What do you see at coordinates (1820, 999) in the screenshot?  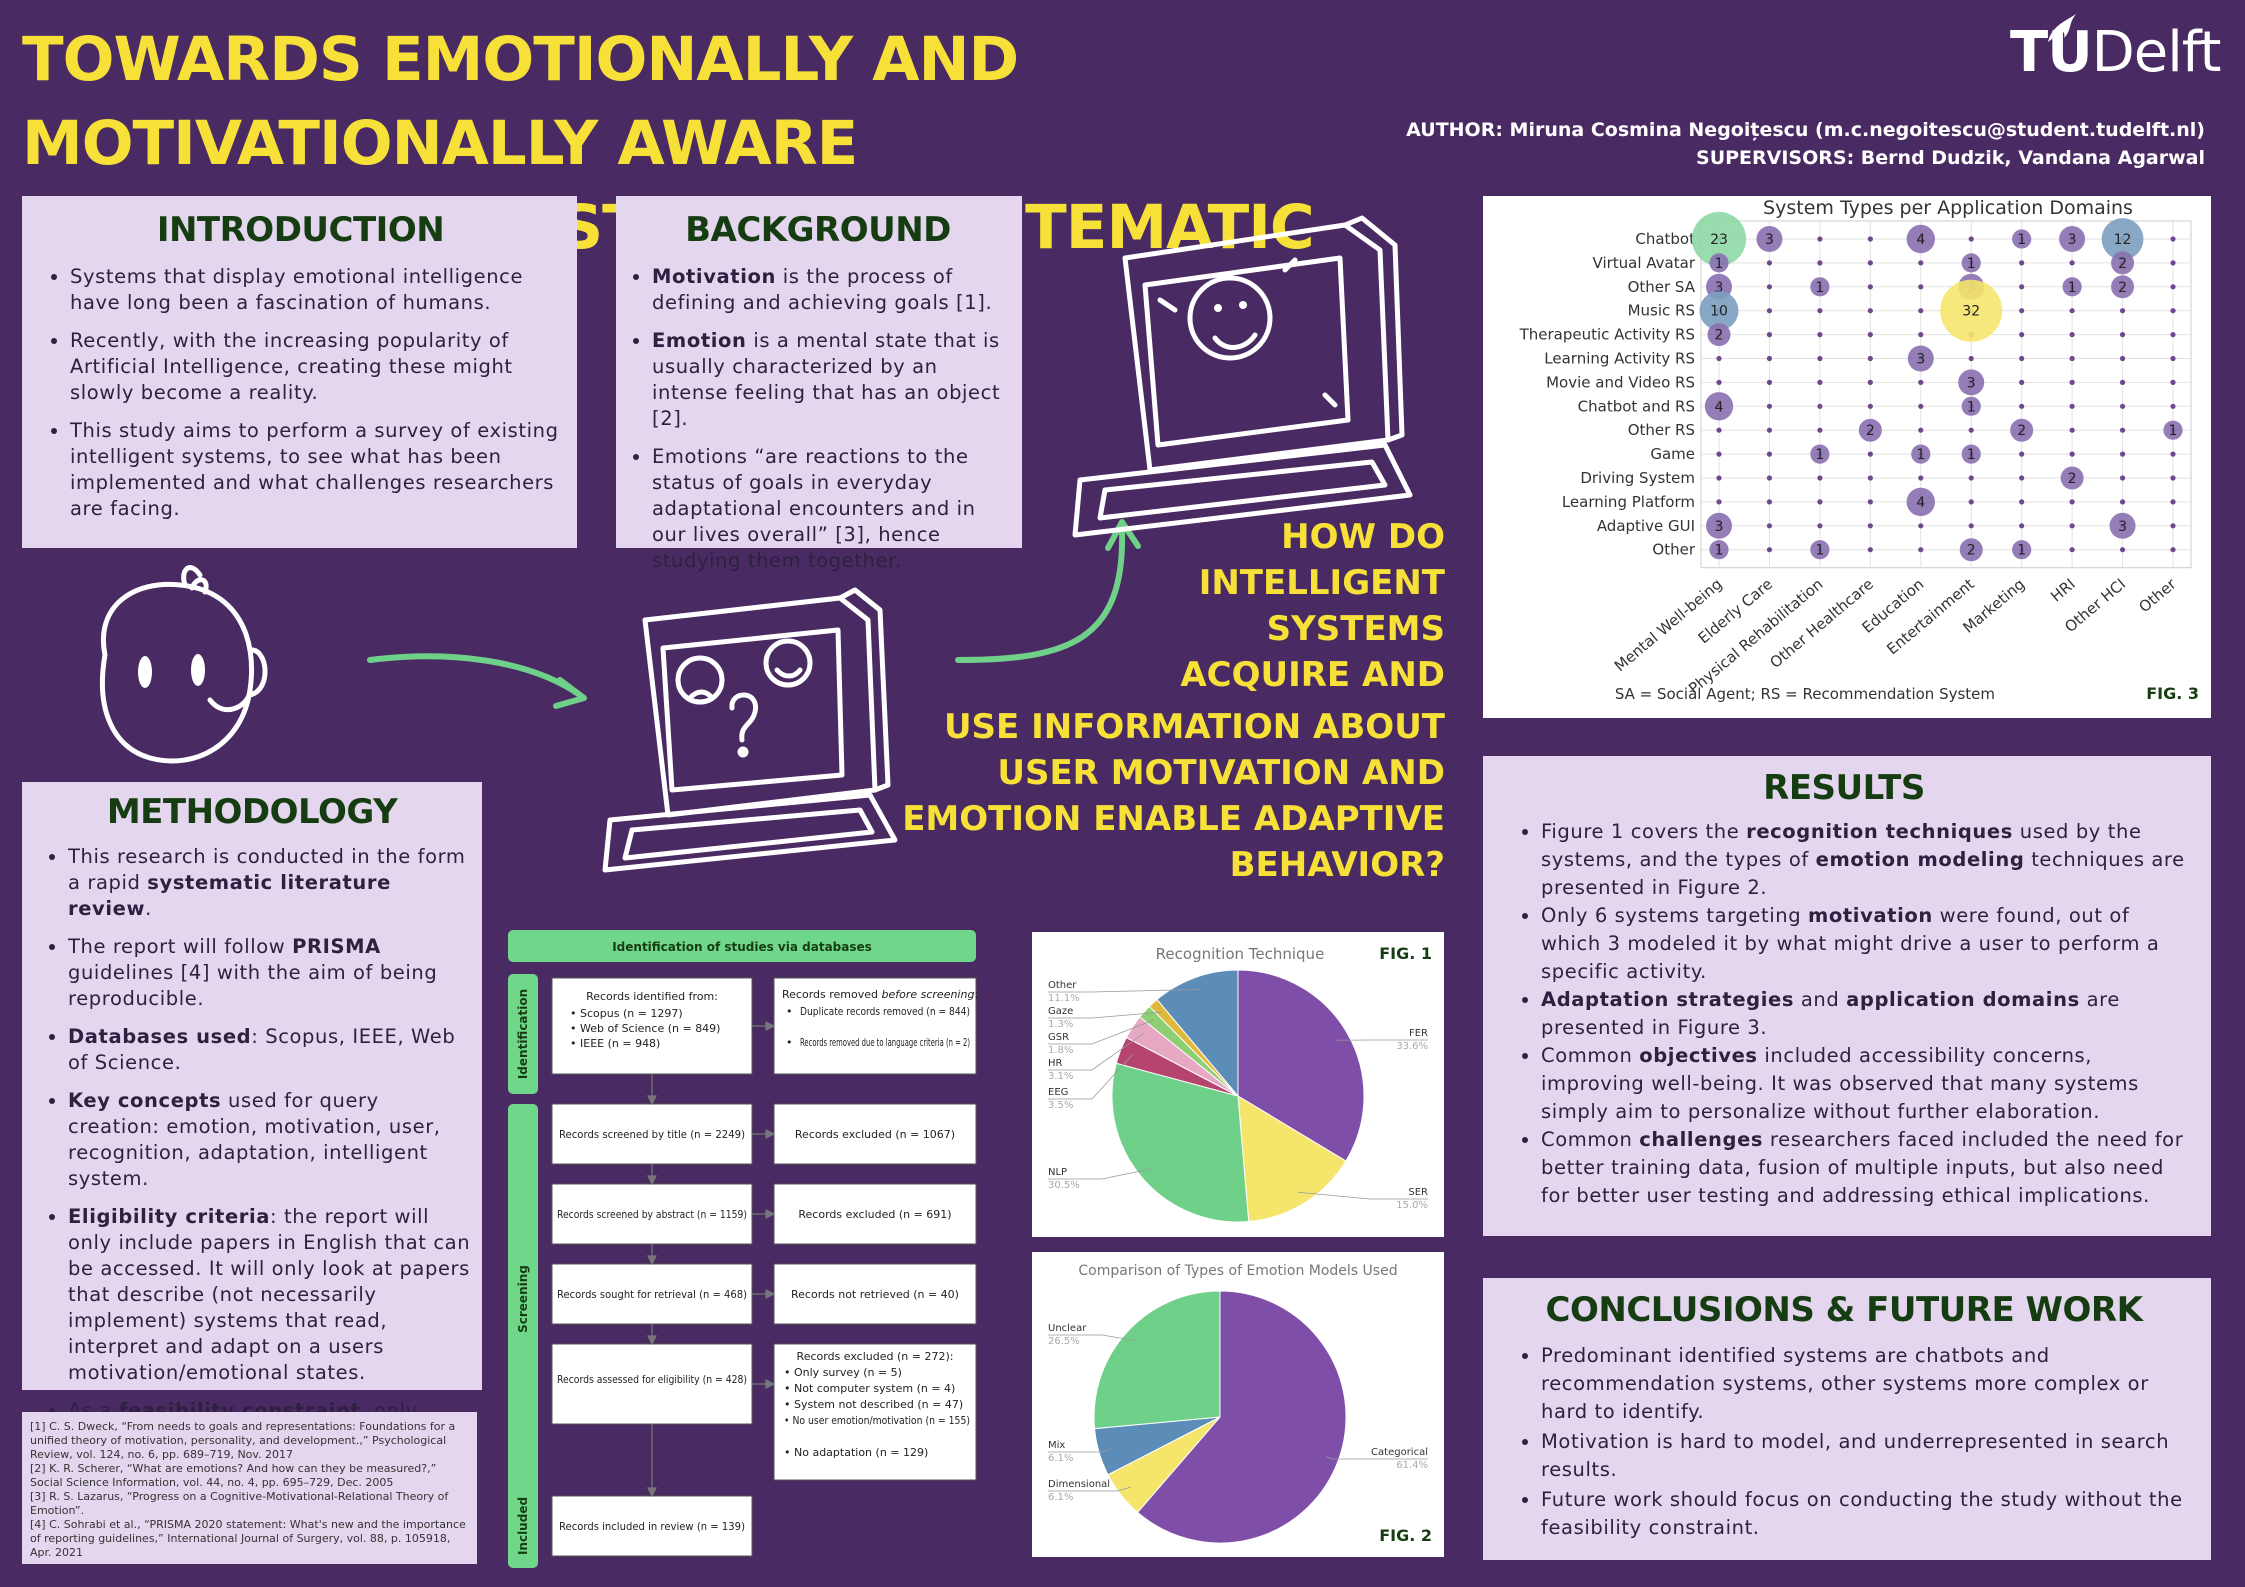 I see `results-text: and` at bounding box center [1820, 999].